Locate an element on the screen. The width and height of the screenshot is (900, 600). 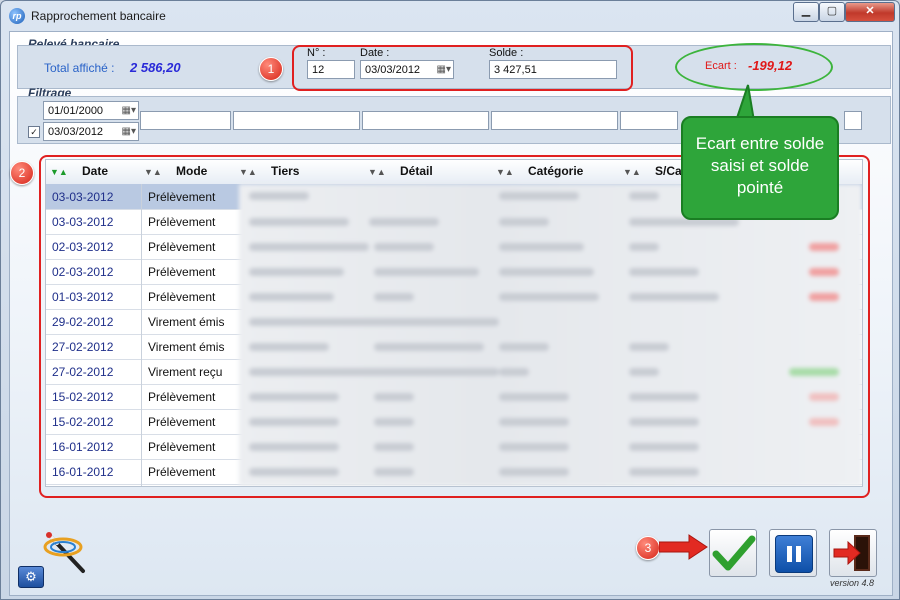
filter-field-extra is located at coordinates (649, 120).